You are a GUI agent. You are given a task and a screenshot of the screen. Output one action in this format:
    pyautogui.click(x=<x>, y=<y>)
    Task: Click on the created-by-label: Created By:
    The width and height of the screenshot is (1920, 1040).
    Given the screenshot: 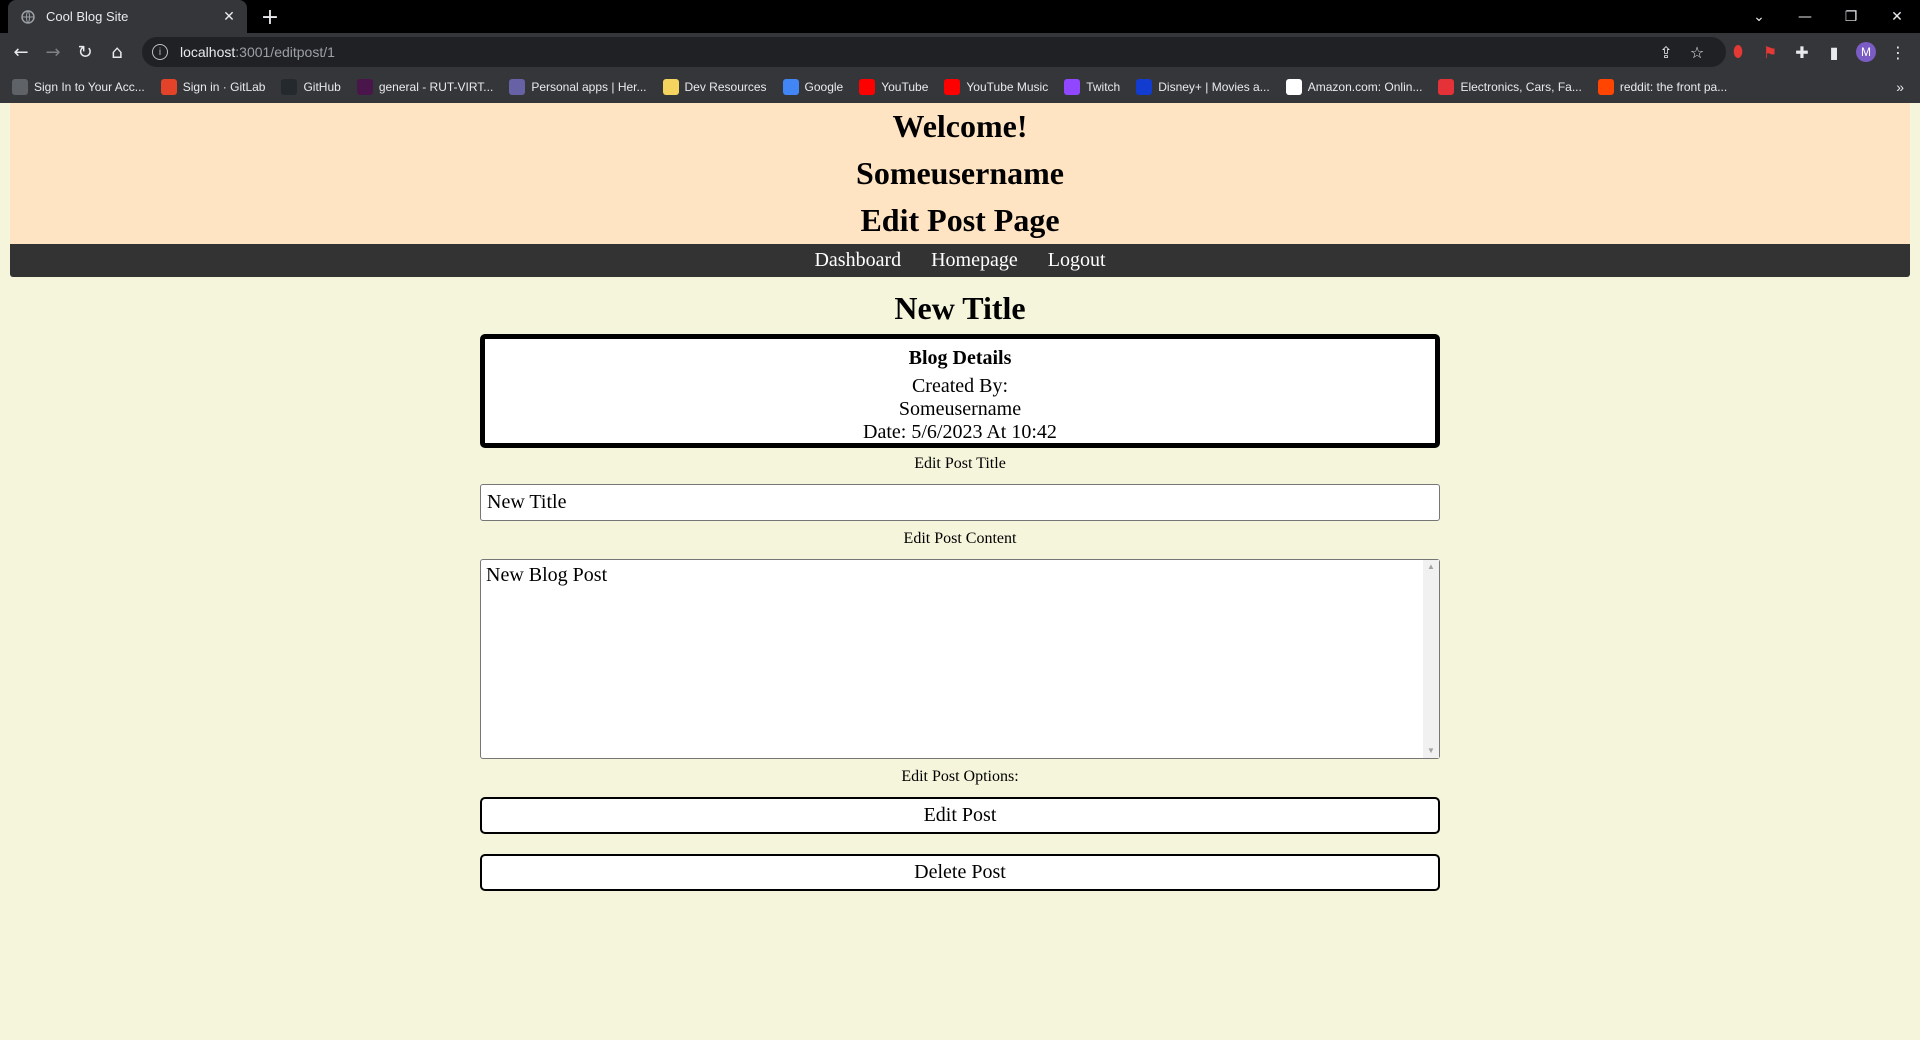 What is the action you would take?
    pyautogui.click(x=960, y=386)
    